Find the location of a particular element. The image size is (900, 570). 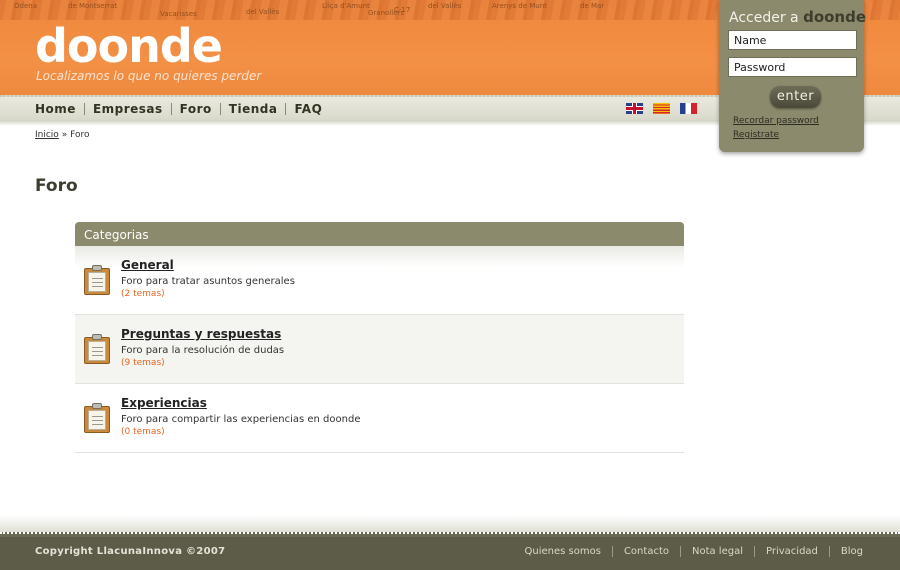

name-input is located at coordinates (792, 40).